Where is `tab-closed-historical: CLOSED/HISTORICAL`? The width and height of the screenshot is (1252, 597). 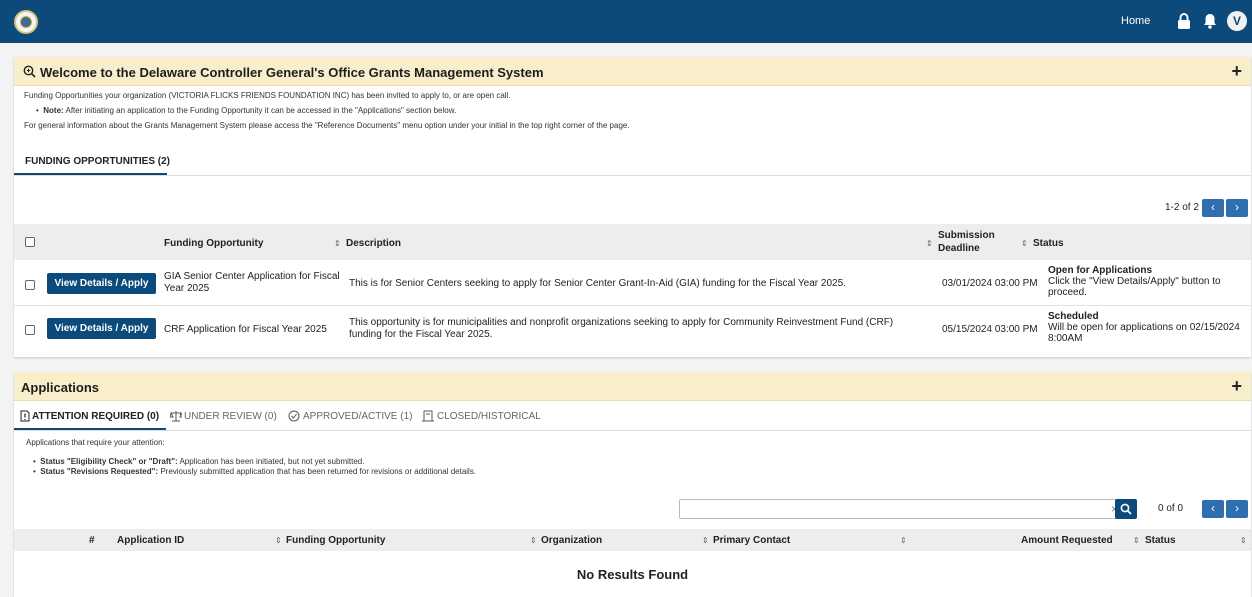 tab-closed-historical: CLOSED/HISTORICAL is located at coordinates (487, 417).